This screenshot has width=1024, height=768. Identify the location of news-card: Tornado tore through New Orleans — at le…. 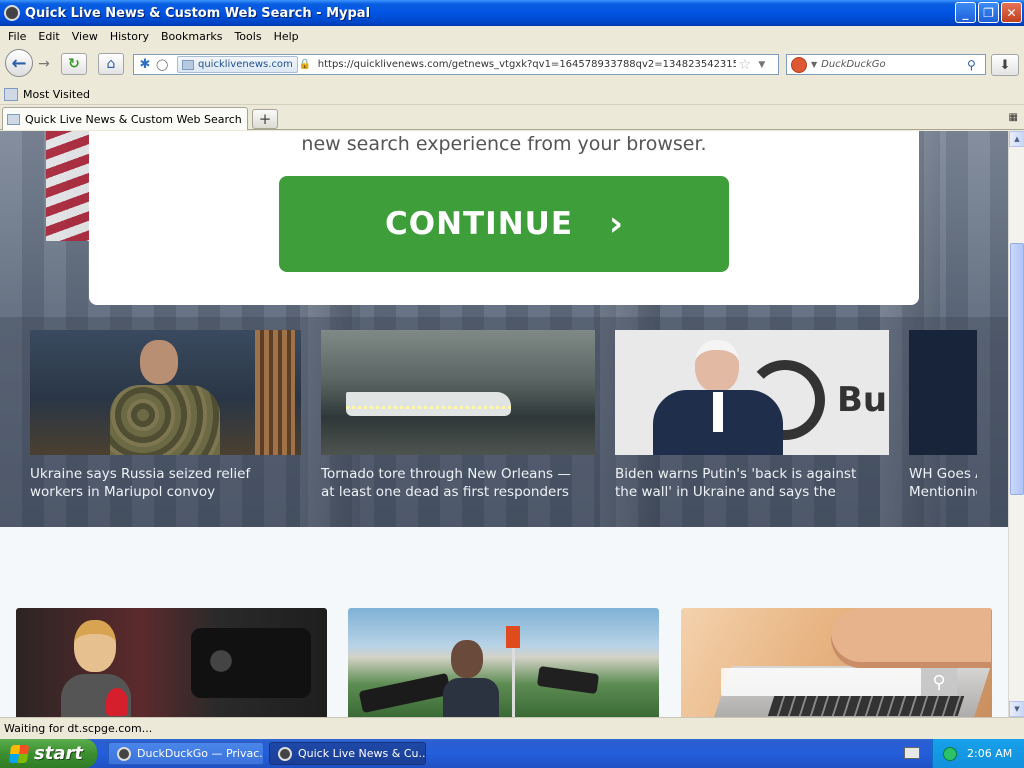
(458, 415).